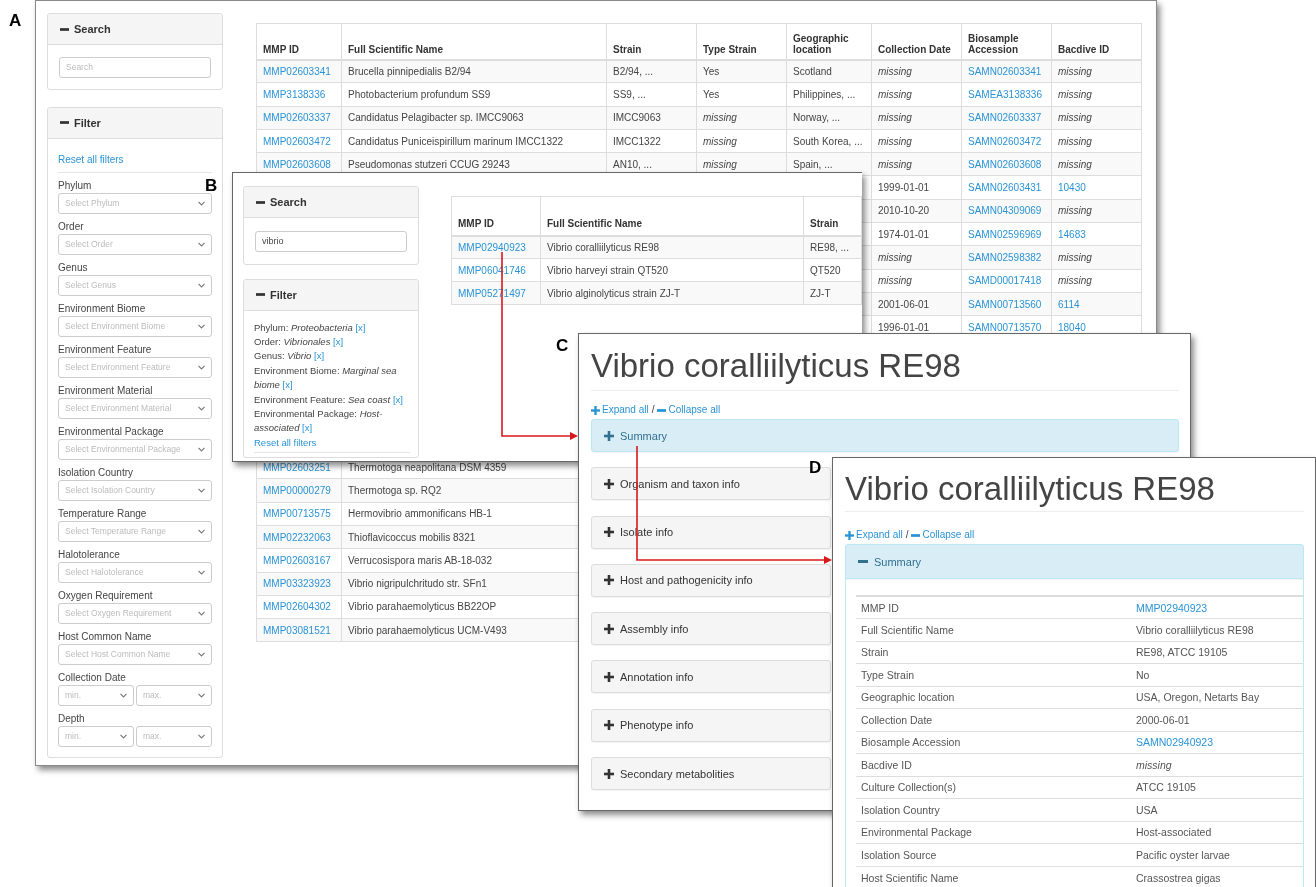 The image size is (1316, 887). What do you see at coordinates (885, 362) in the screenshot?
I see `page-title: Vibrio coralliilyticus RE98` at bounding box center [885, 362].